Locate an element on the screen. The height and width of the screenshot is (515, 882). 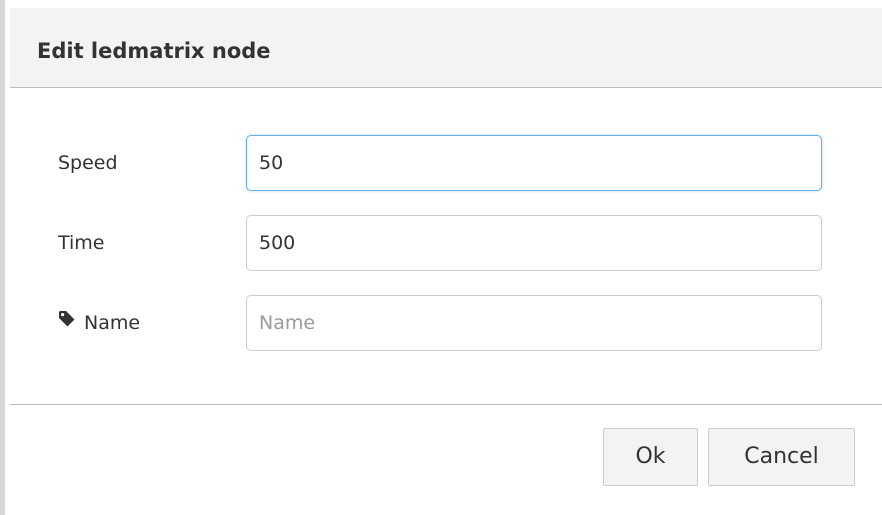
ok-button: Ok is located at coordinates (650, 457).